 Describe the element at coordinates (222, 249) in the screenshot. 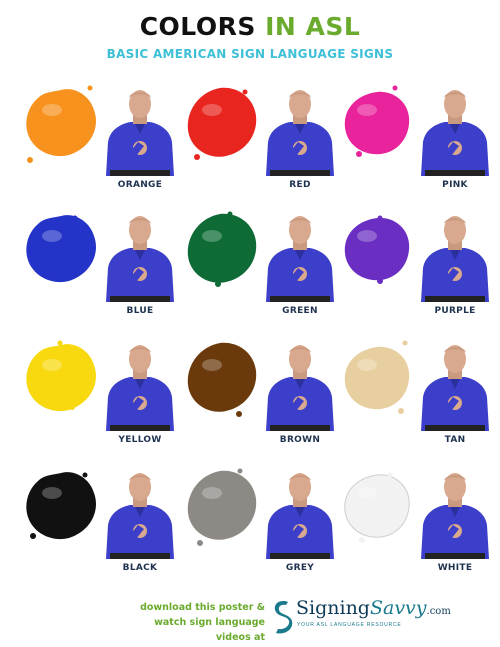

I see `paint-splash-green` at that location.